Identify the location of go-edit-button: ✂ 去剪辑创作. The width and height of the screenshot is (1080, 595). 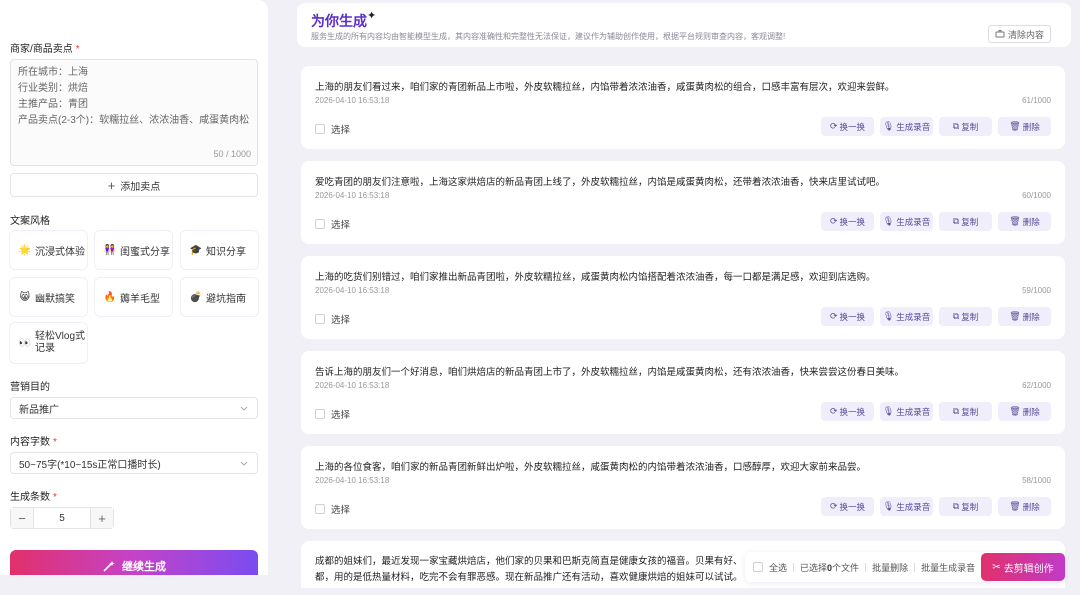
(1023, 567).